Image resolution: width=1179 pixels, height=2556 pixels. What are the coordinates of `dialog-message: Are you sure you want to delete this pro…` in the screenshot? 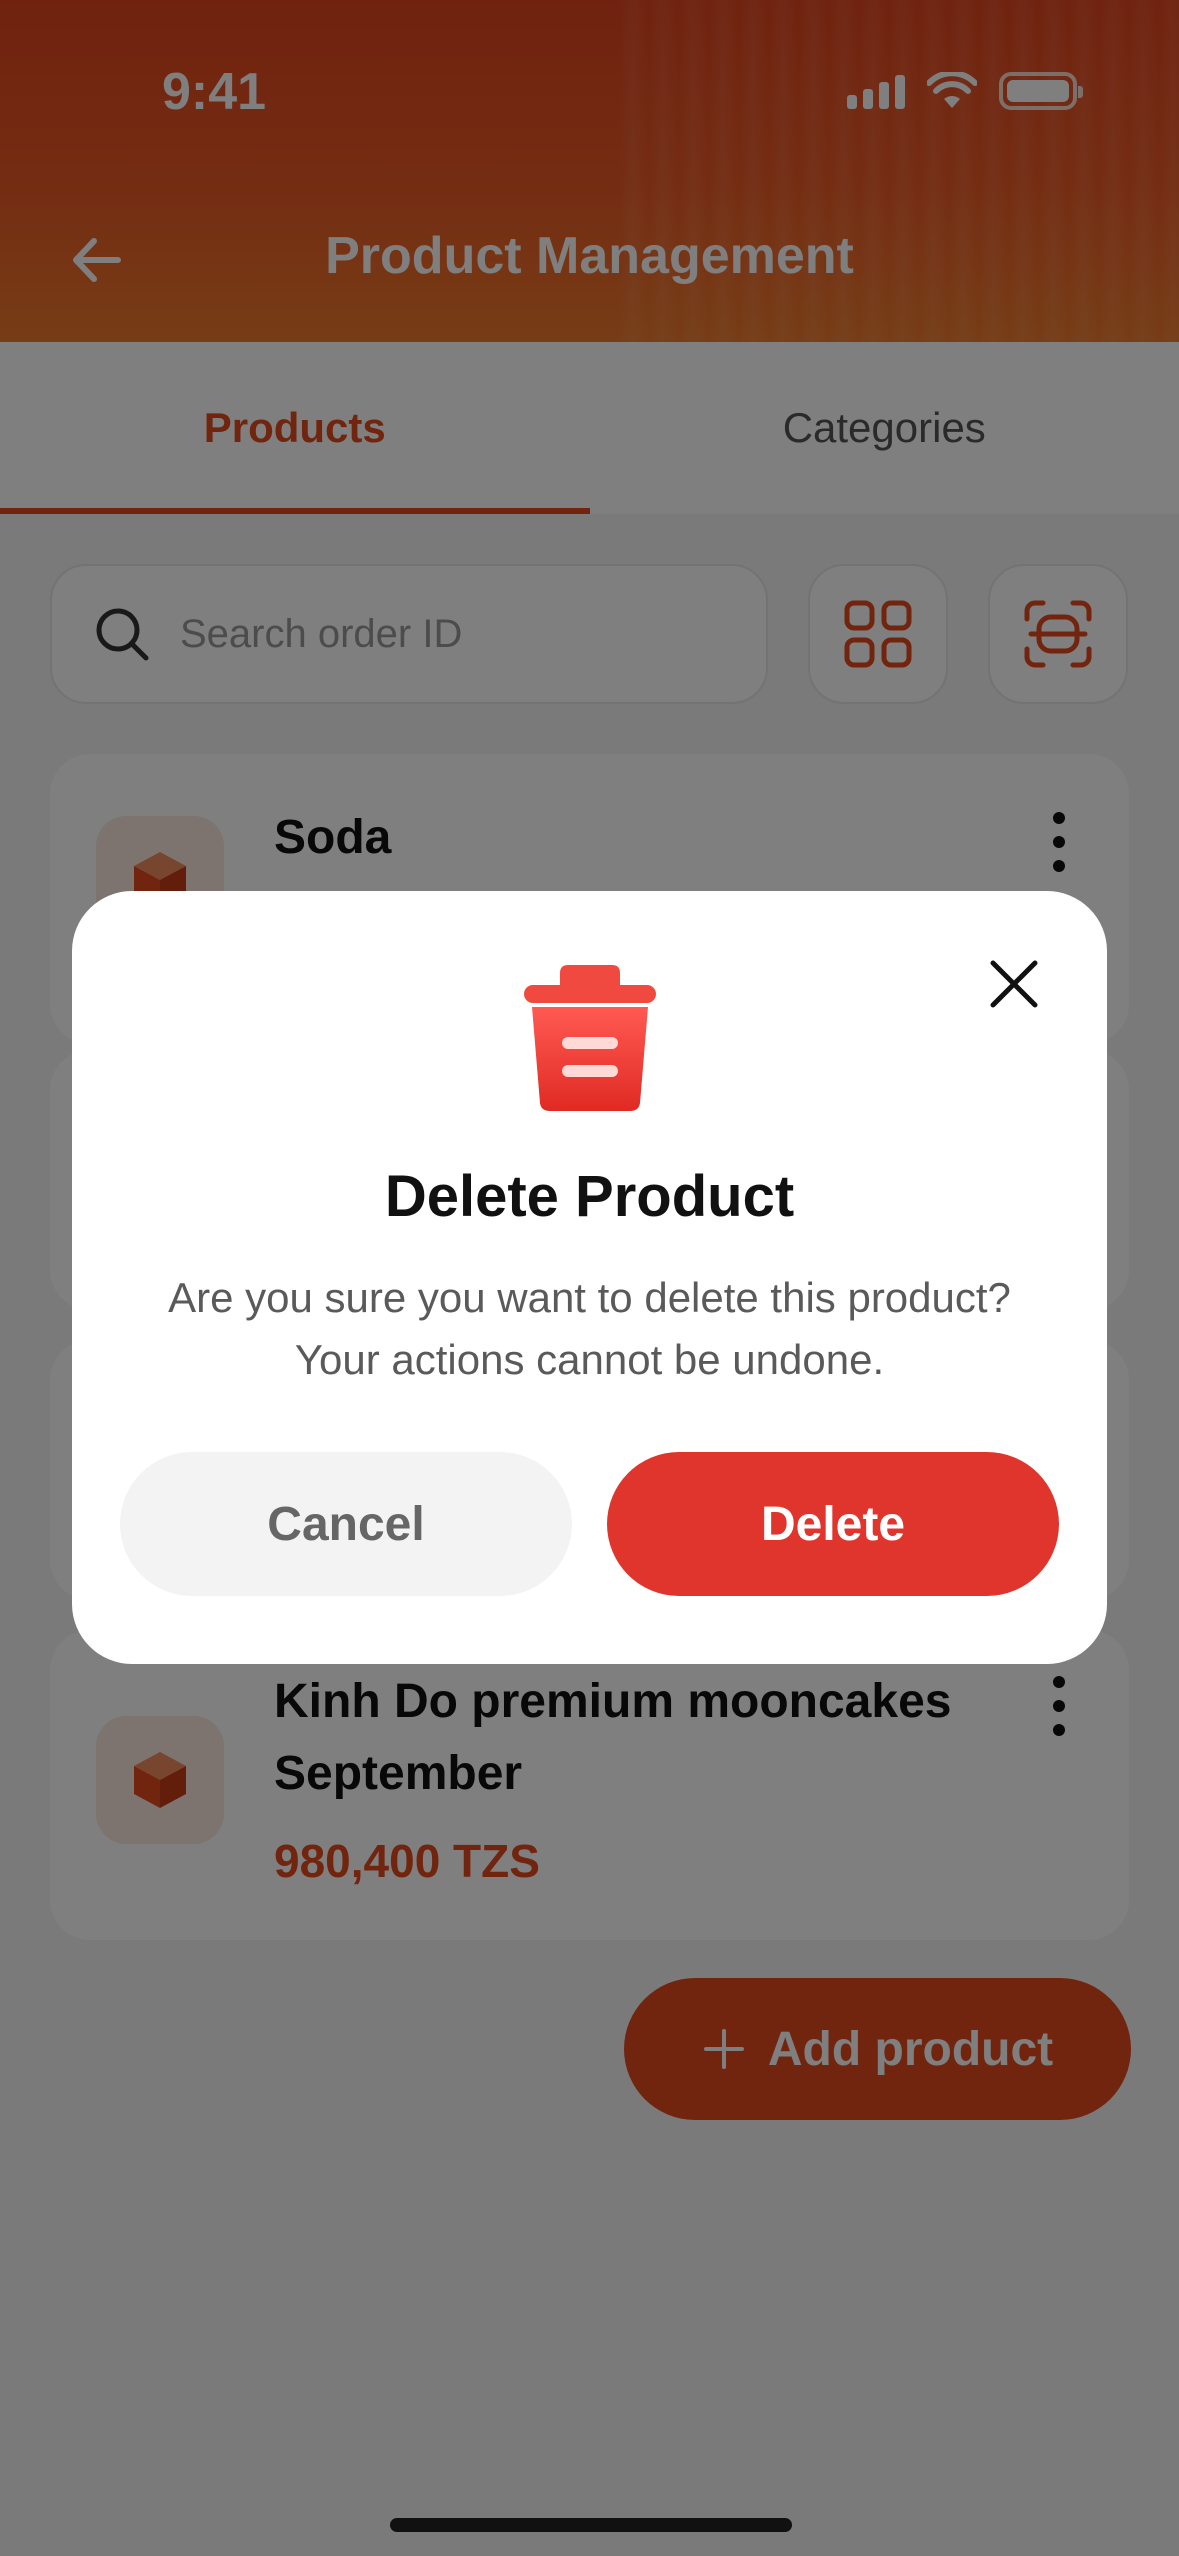 It's located at (589, 1328).